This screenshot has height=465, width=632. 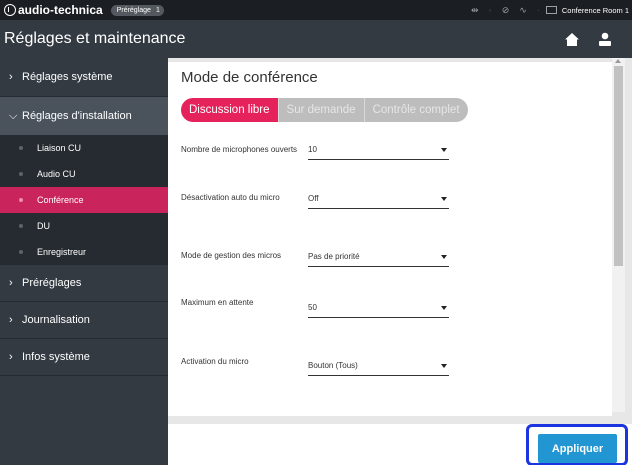 I want to click on sidebar-item-journalisation: › Journalisation, so click(x=84, y=320).